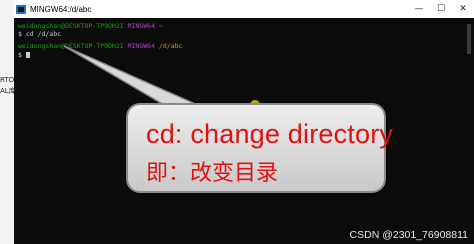  What do you see at coordinates (408, 235) in the screenshot?
I see `csdn-watermark: CSDN @2301_76908811` at bounding box center [408, 235].